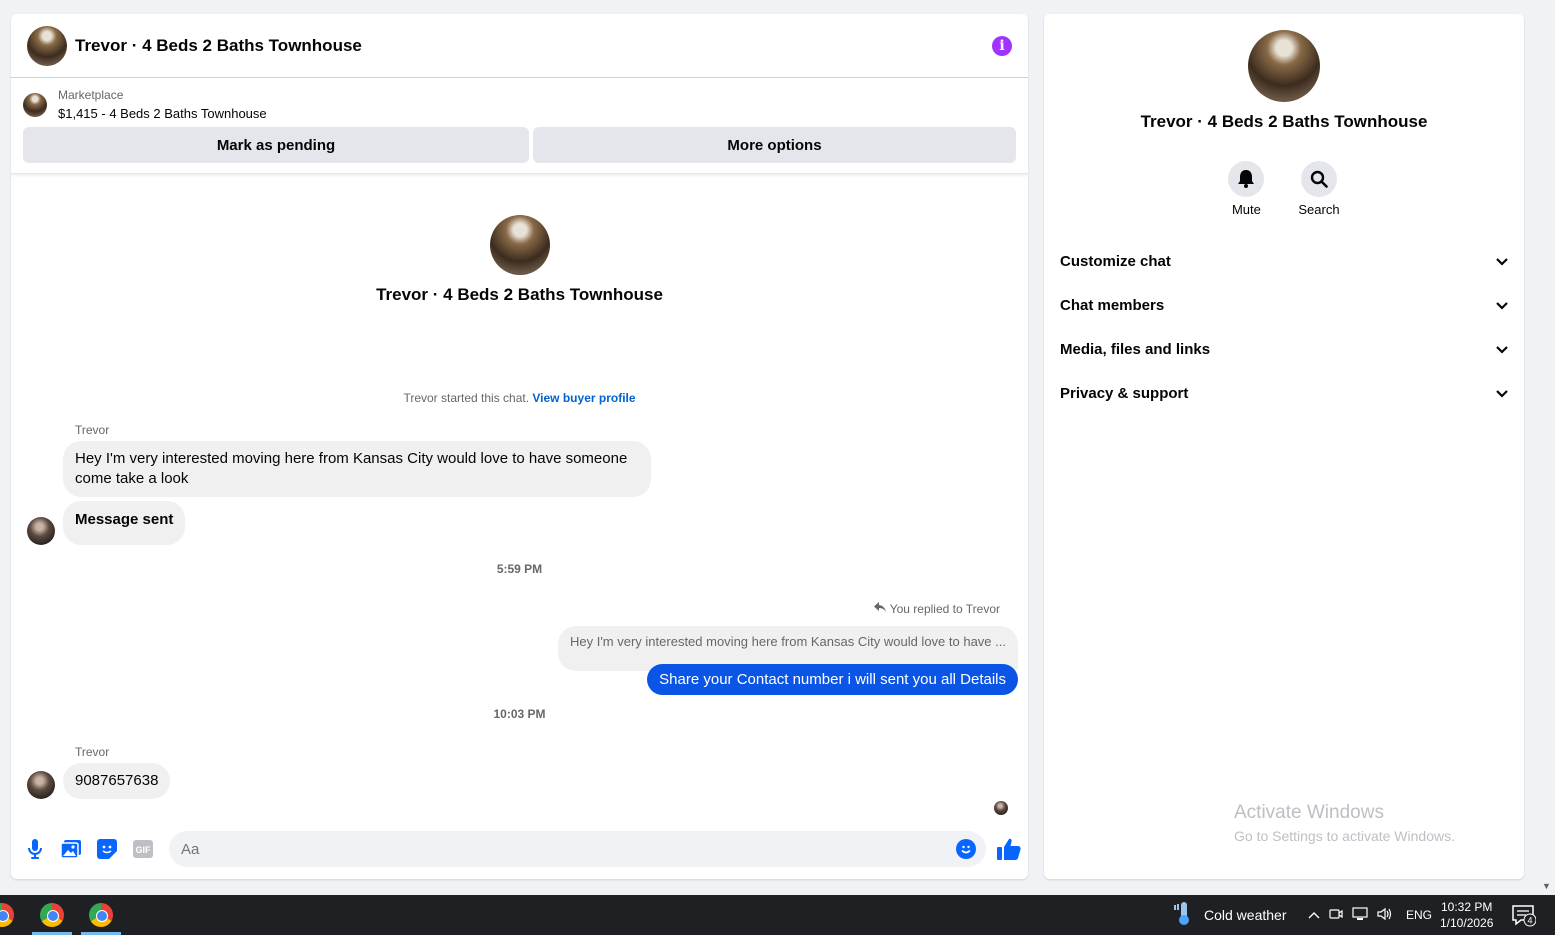 This screenshot has width=1555, height=935. I want to click on section-media-files-links: Media, files and links, so click(1284, 349).